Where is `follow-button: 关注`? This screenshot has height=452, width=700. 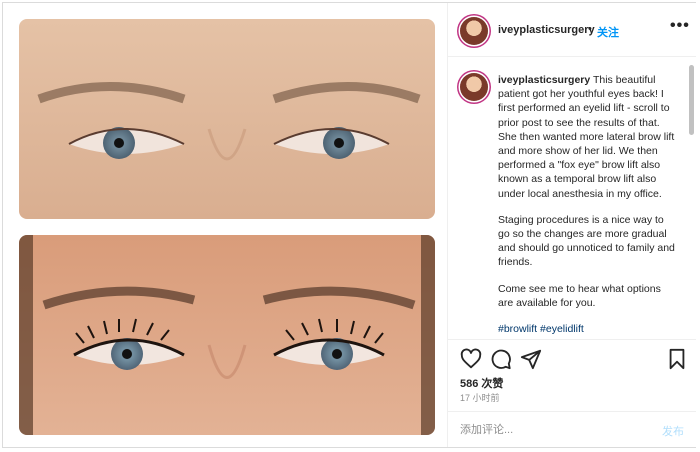
follow-button: 关注 is located at coordinates (608, 32).